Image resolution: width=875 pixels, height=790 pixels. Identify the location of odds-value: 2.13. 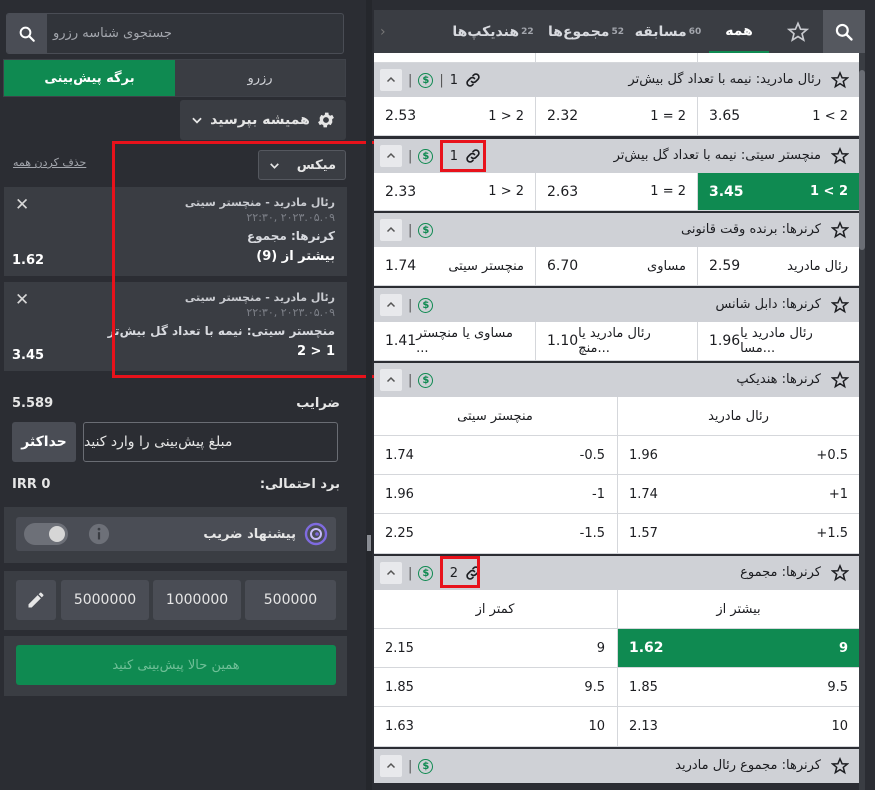
(643, 726).